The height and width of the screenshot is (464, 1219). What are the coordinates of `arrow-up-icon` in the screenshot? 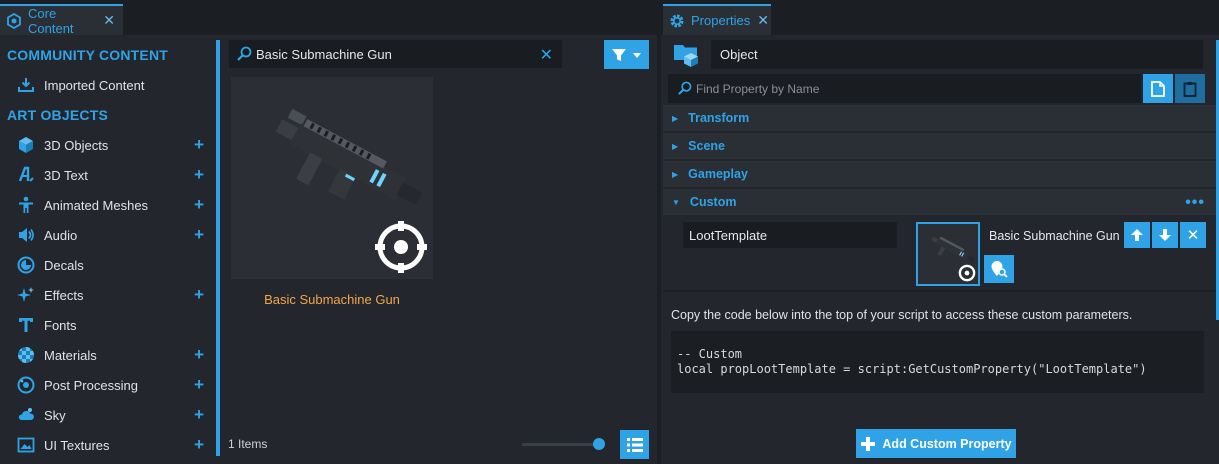 It's located at (1137, 235).